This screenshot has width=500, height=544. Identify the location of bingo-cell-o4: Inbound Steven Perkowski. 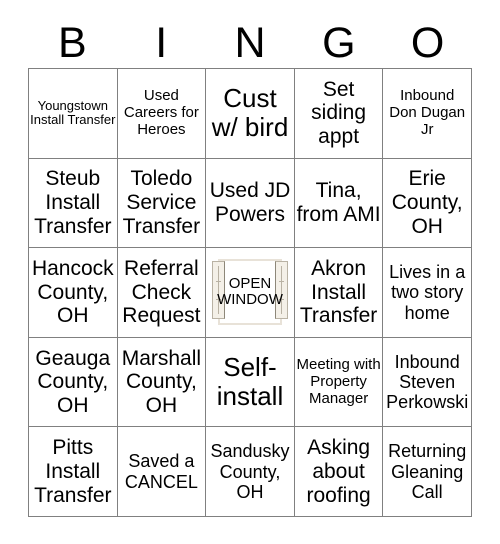
(427, 382).